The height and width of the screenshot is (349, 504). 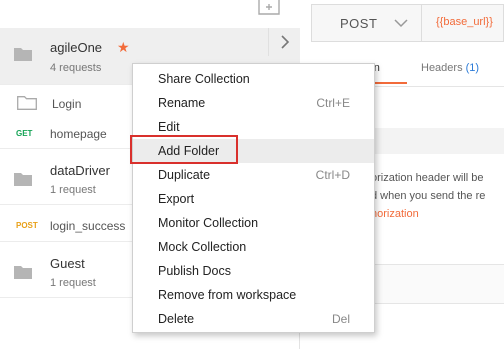 I want to click on menu-item-mock-collection: Mock Collection, so click(x=253, y=247).